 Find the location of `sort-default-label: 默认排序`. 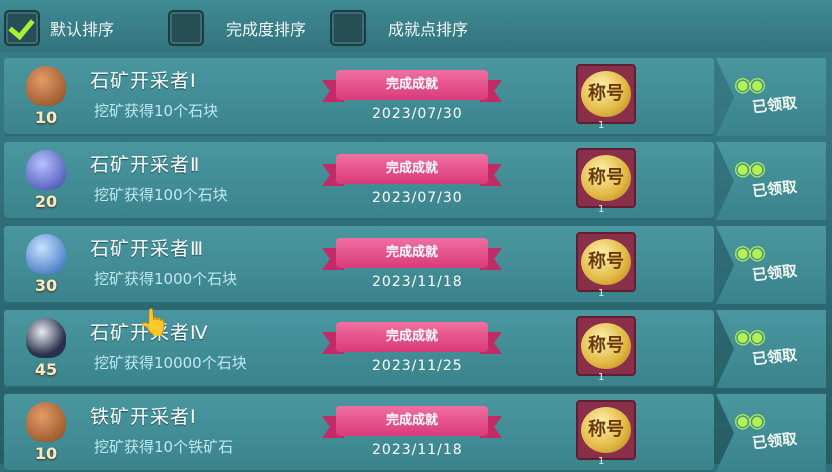

sort-default-label: 默认排序 is located at coordinates (82, 29).